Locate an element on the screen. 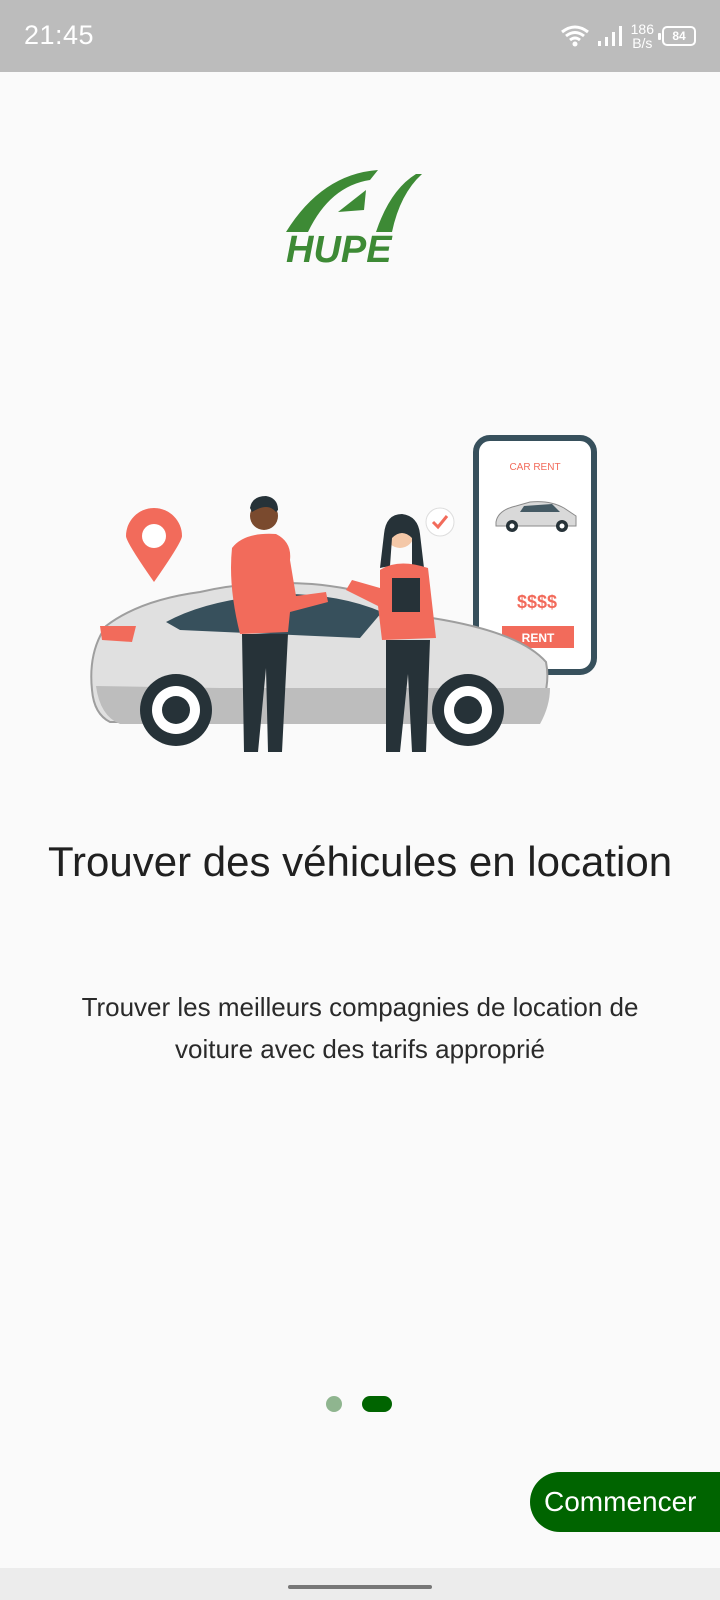  signal-icon is located at coordinates (609, 36).